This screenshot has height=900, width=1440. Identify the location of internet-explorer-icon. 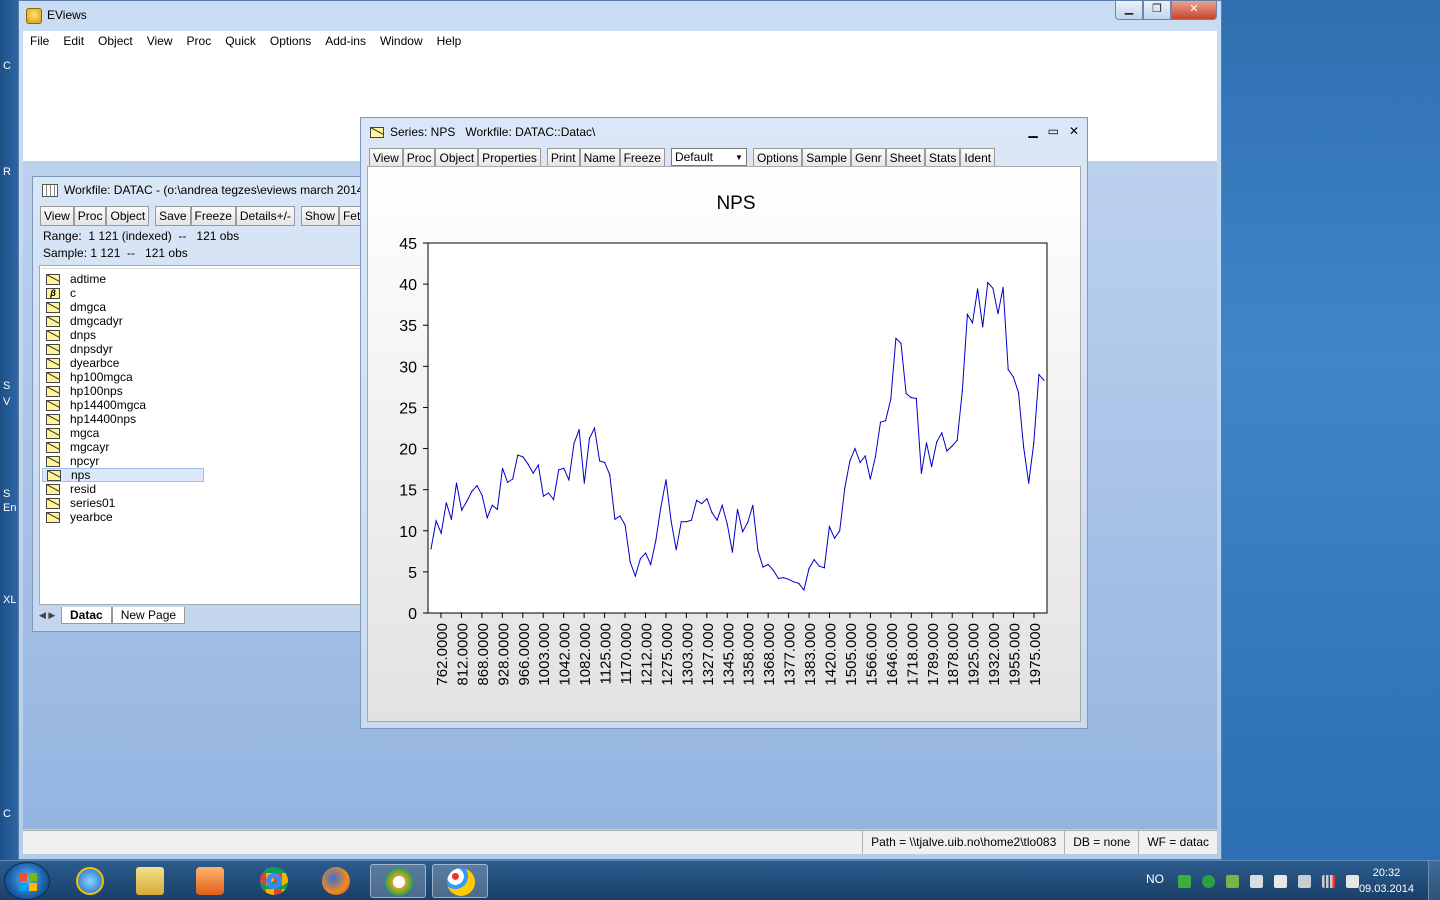
(90, 881).